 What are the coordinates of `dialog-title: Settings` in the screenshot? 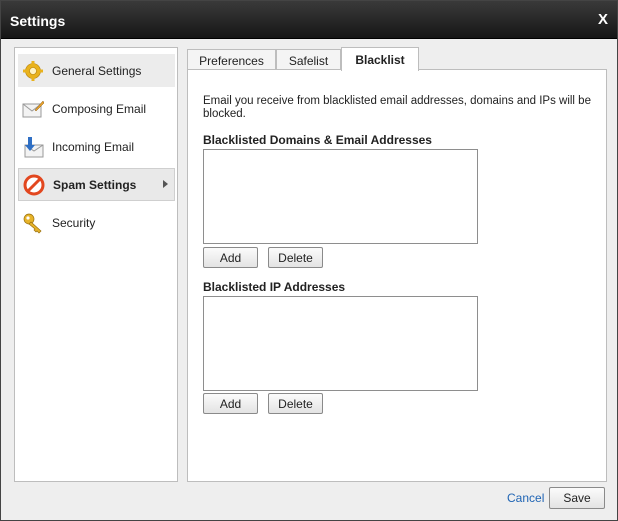 It's located at (38, 21).